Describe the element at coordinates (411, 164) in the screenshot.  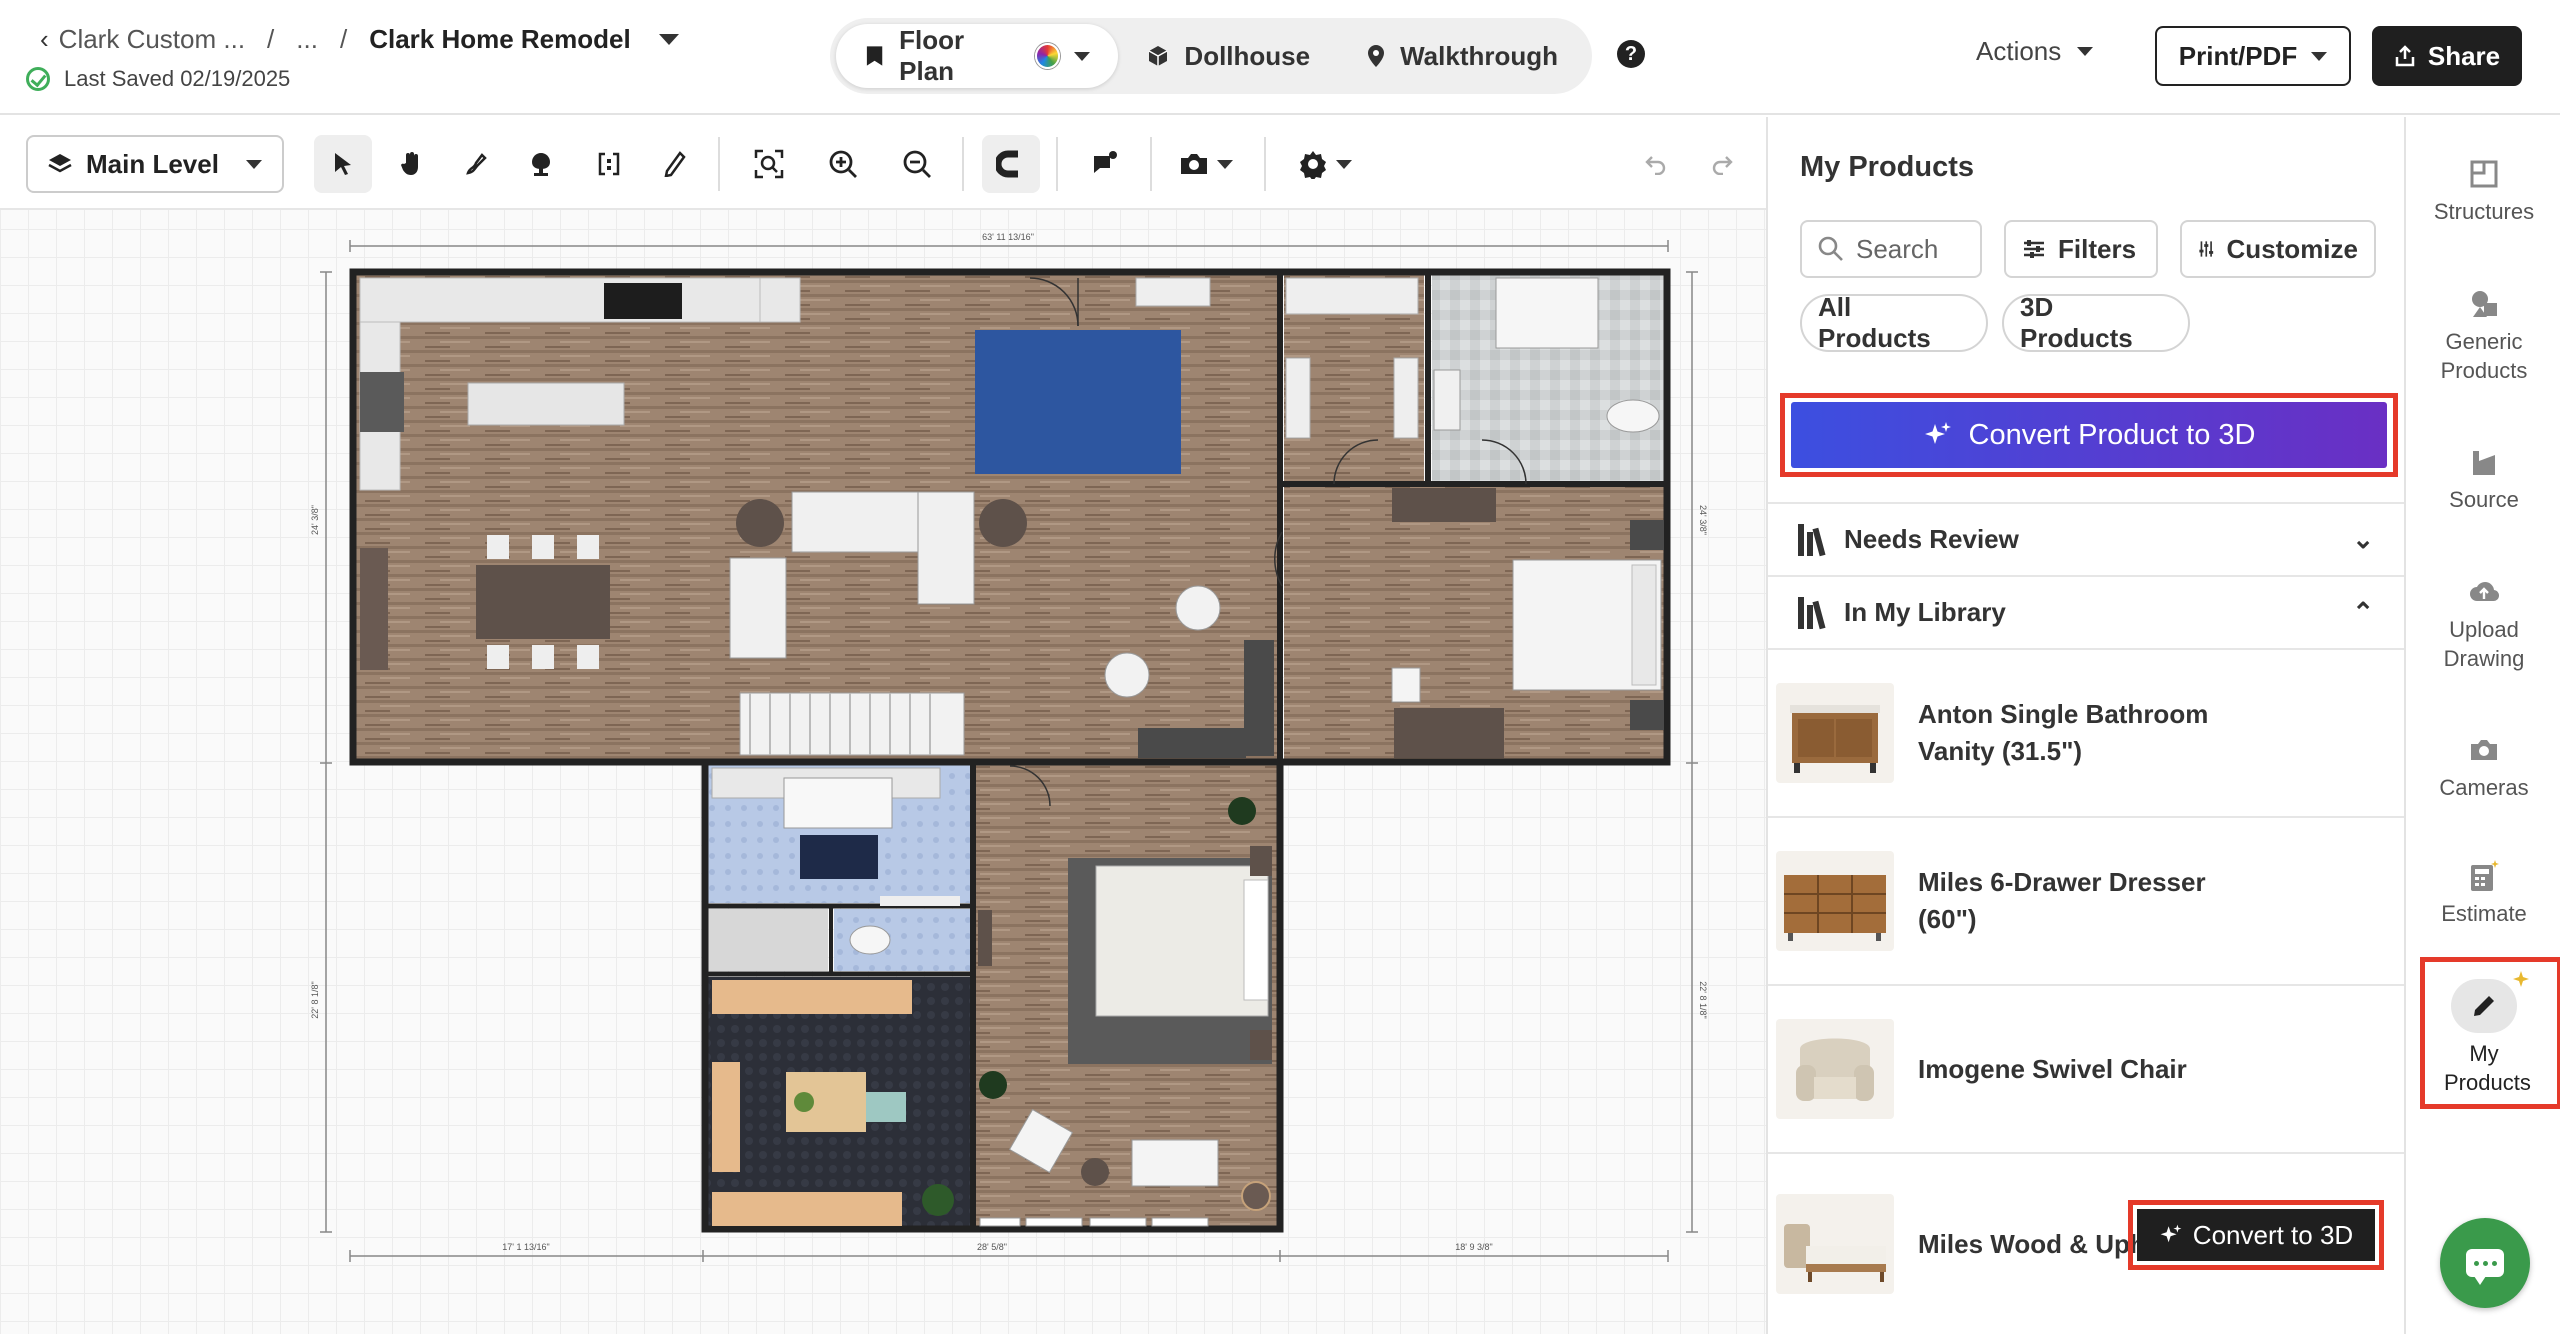
I see `pan-tool-button` at that location.